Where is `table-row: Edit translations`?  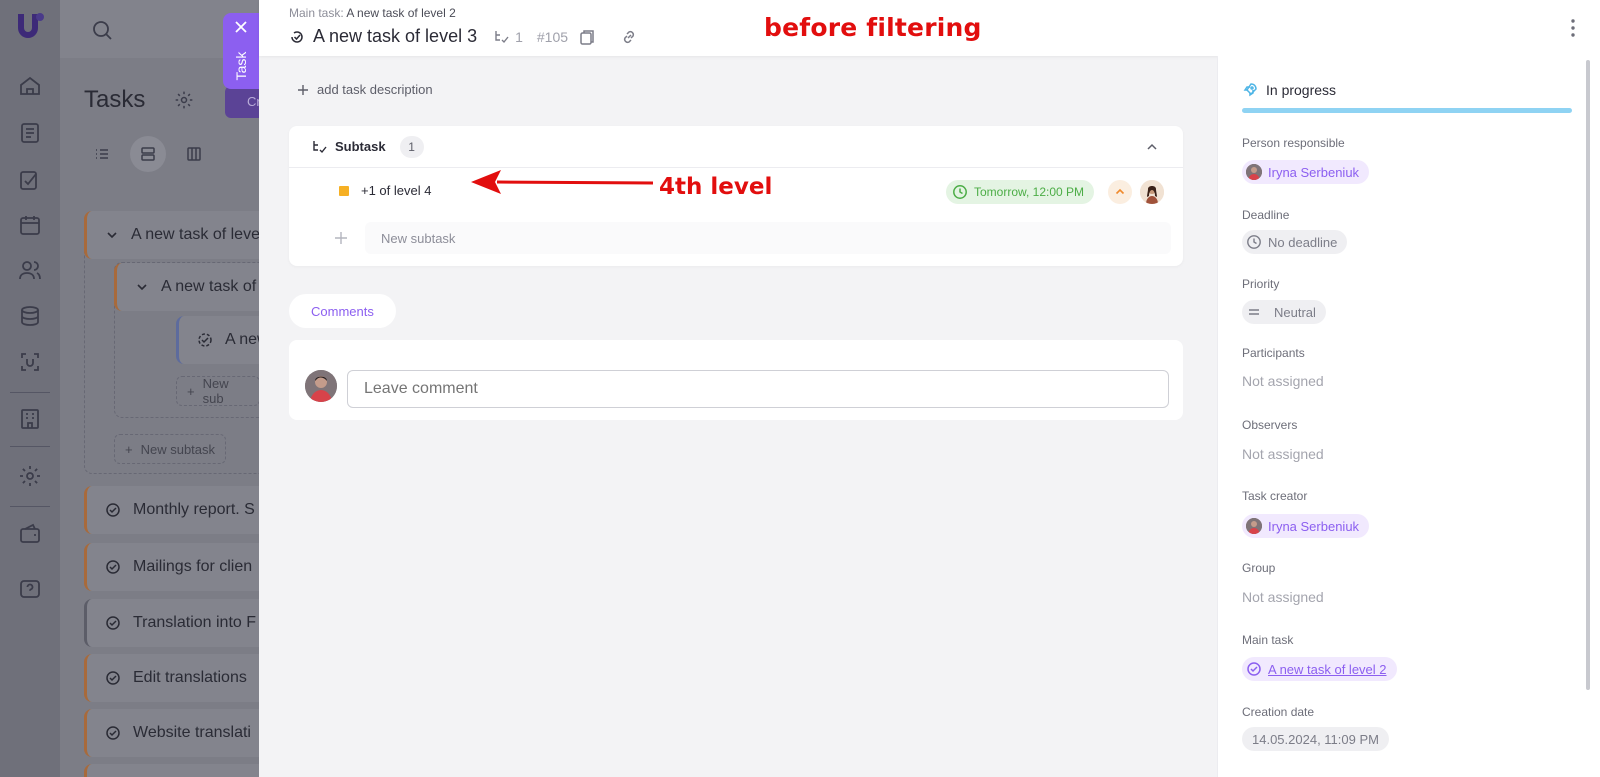 table-row: Edit translations is located at coordinates (172, 678).